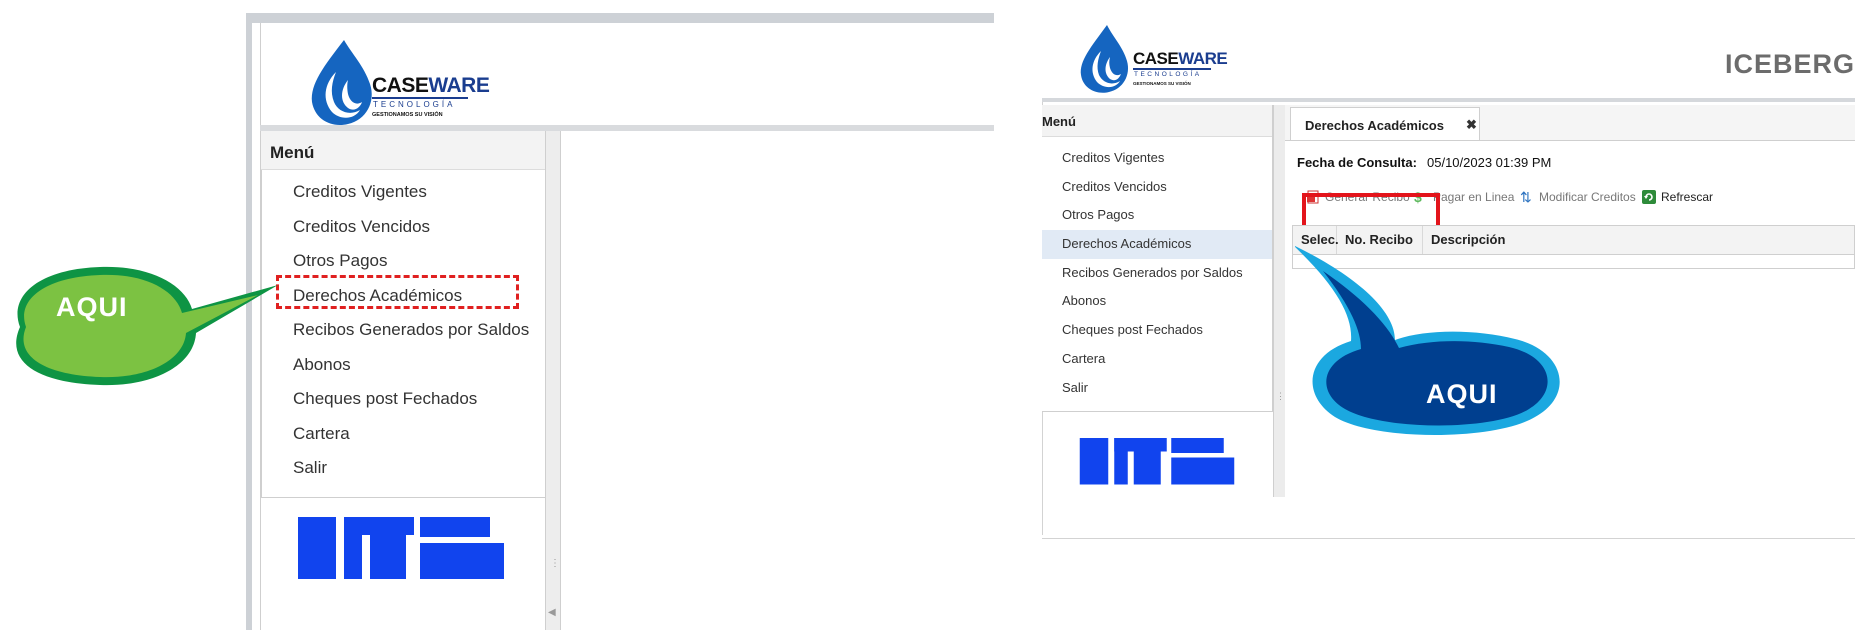  I want to click on fecha-label: Fecha de Consulta:, so click(1357, 162).